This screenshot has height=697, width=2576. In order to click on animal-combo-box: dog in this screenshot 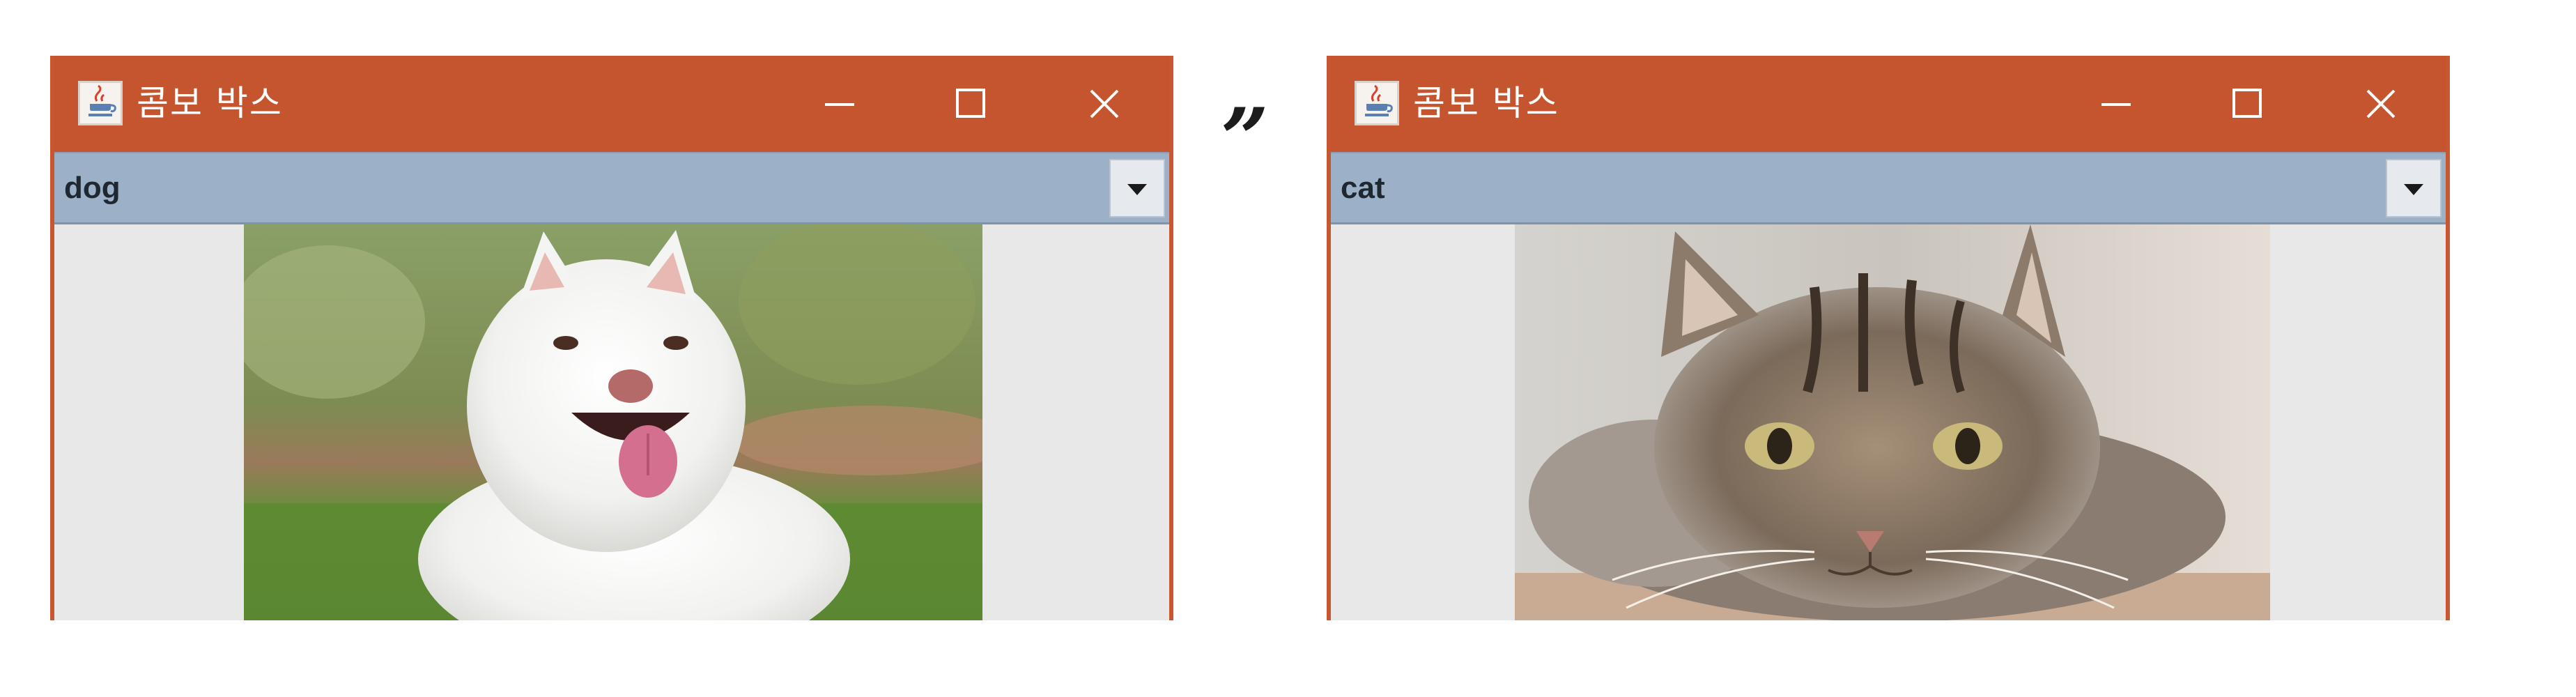, I will do `click(611, 188)`.